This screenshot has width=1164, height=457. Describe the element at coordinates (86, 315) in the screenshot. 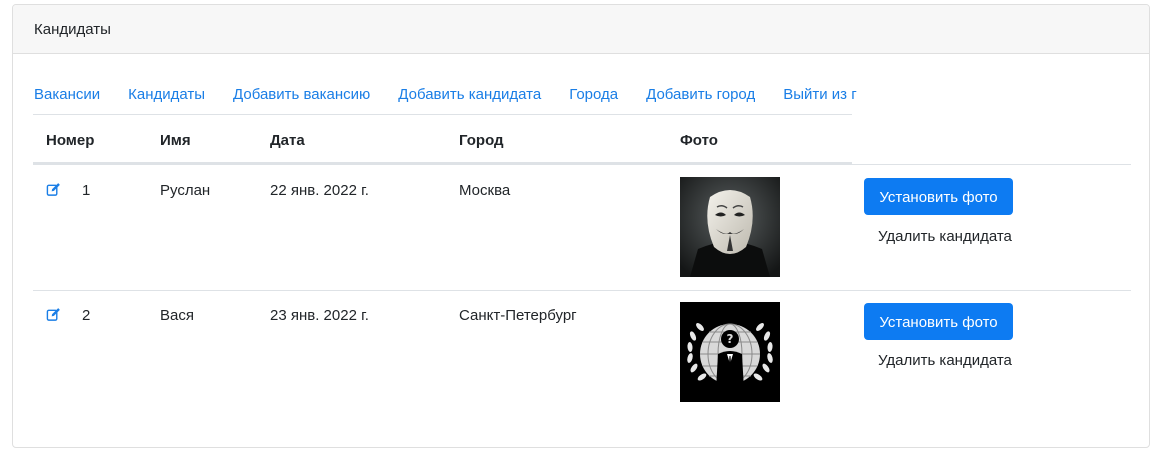

I see `cell-number: 2` at that location.